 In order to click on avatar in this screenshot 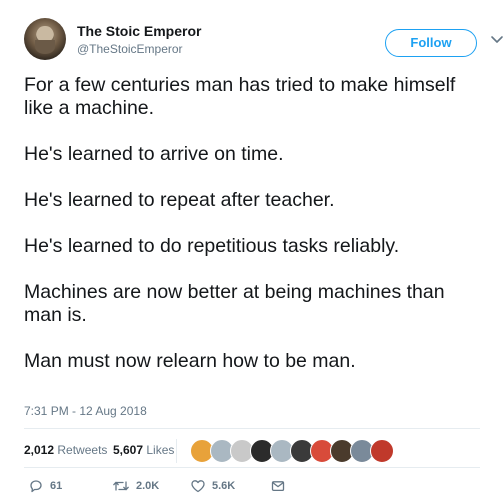, I will do `click(45, 39)`.